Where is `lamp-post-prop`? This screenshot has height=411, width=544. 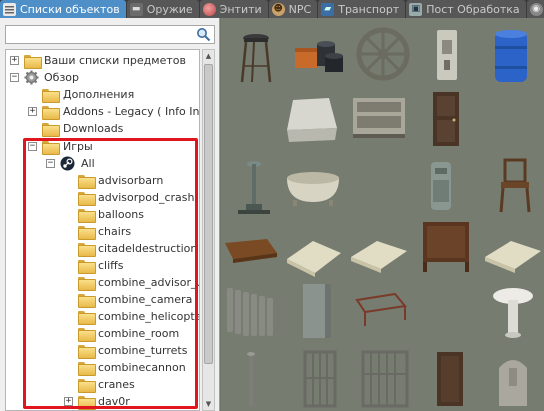 lamp-post-prop is located at coordinates (256, 186).